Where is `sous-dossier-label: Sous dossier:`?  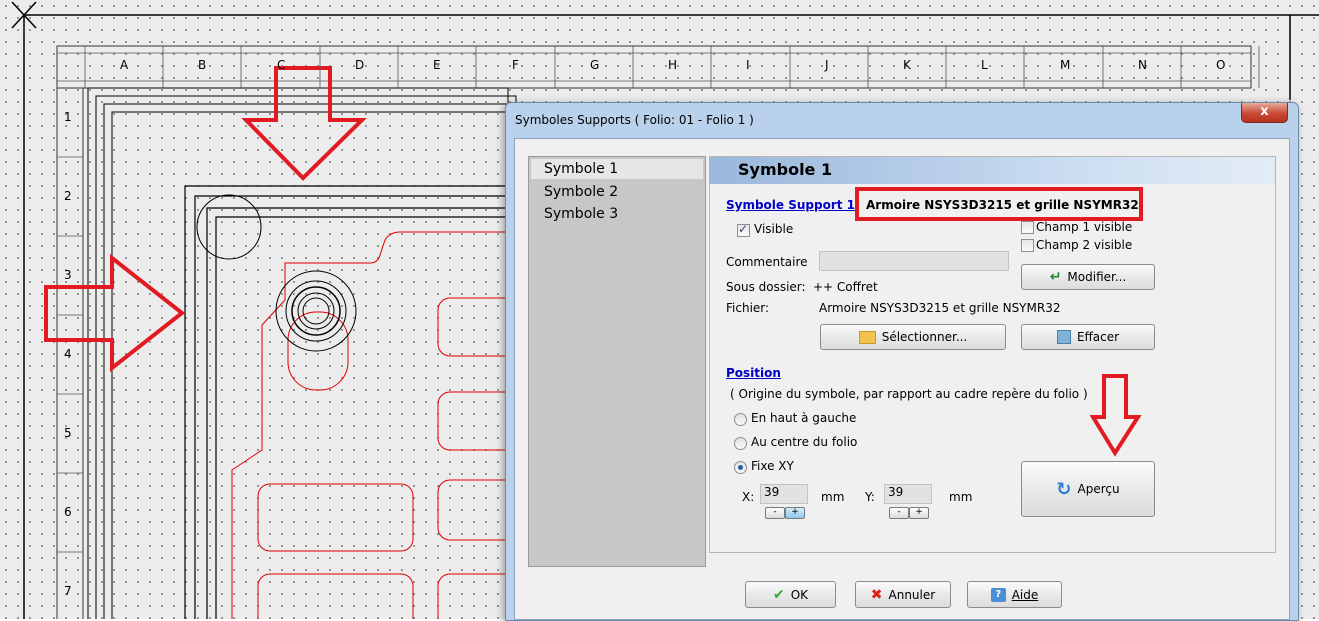 sous-dossier-label: Sous dossier: is located at coordinates (766, 287).